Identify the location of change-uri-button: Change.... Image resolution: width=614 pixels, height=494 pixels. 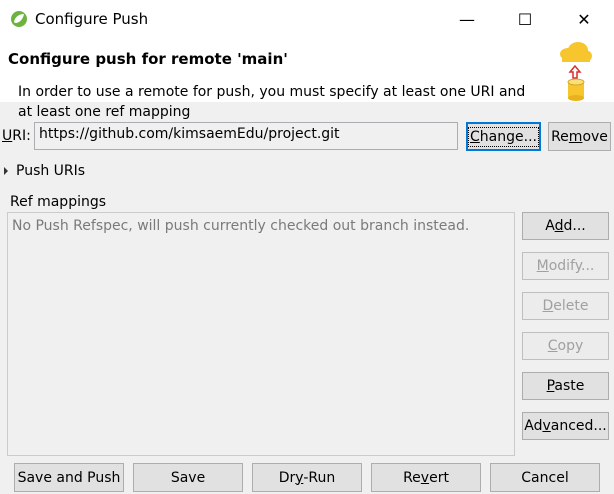
(503, 136).